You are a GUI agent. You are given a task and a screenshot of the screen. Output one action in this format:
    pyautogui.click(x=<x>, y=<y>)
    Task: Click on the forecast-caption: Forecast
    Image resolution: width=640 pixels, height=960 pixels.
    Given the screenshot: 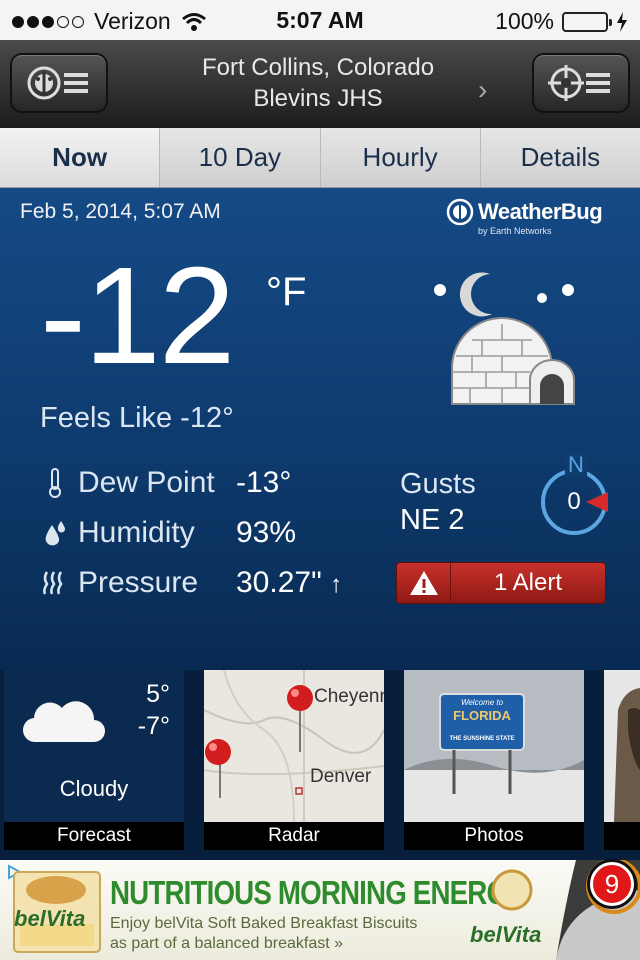 What is the action you would take?
    pyautogui.click(x=94, y=836)
    